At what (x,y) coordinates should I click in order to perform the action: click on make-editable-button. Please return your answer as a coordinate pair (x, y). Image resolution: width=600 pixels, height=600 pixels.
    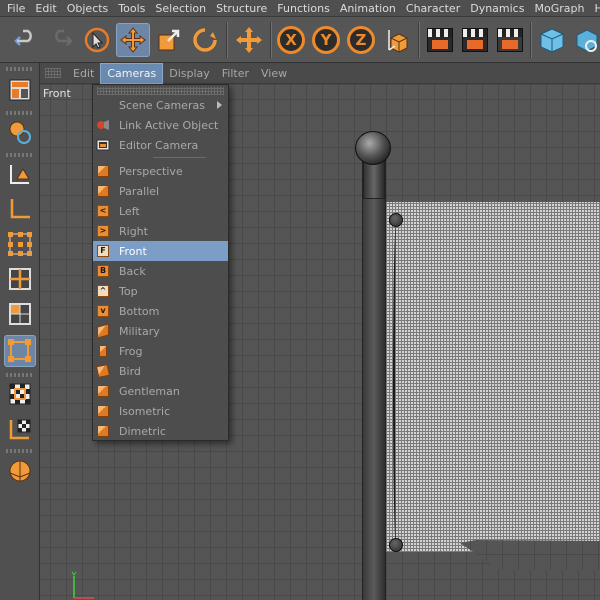
    Looking at the image, I should click on (20, 132).